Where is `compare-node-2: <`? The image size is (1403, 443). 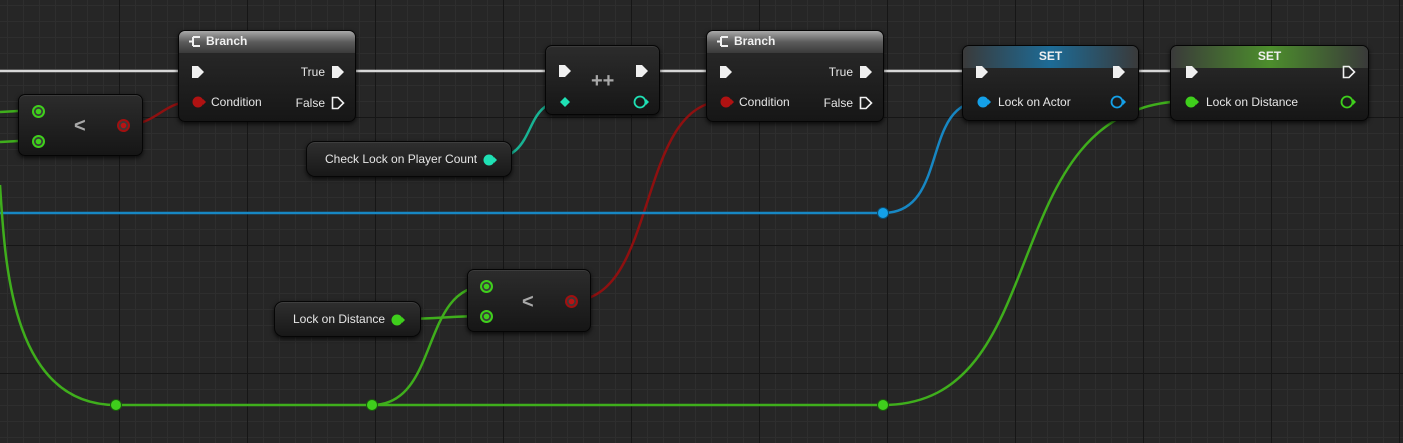 compare-node-2: < is located at coordinates (529, 300).